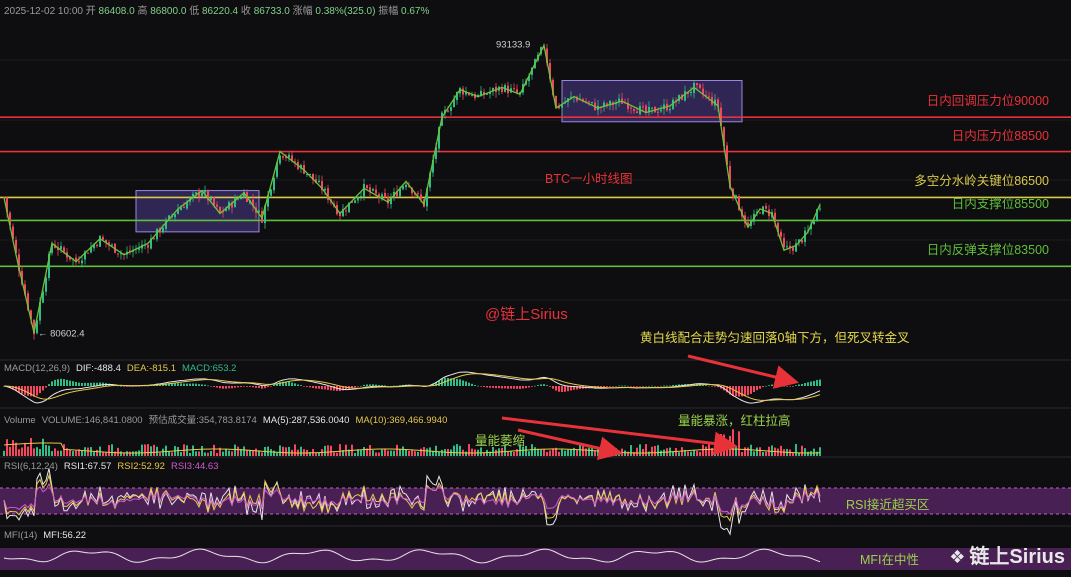  I want to click on low-marker: ← 80602.4, so click(61, 334).